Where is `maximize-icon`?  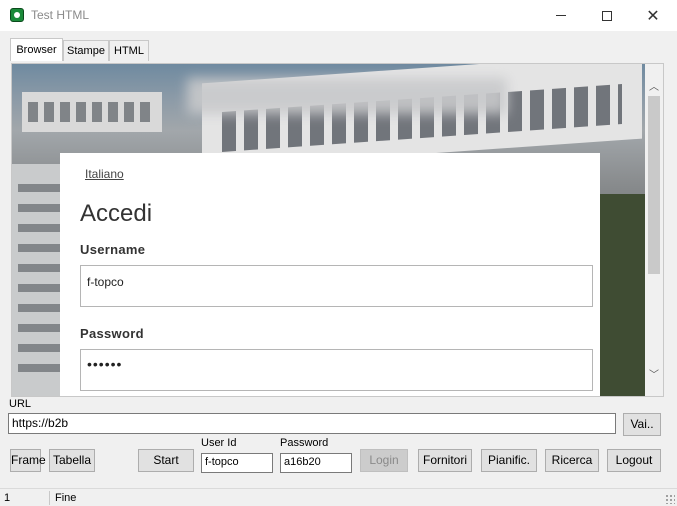 maximize-icon is located at coordinates (607, 15).